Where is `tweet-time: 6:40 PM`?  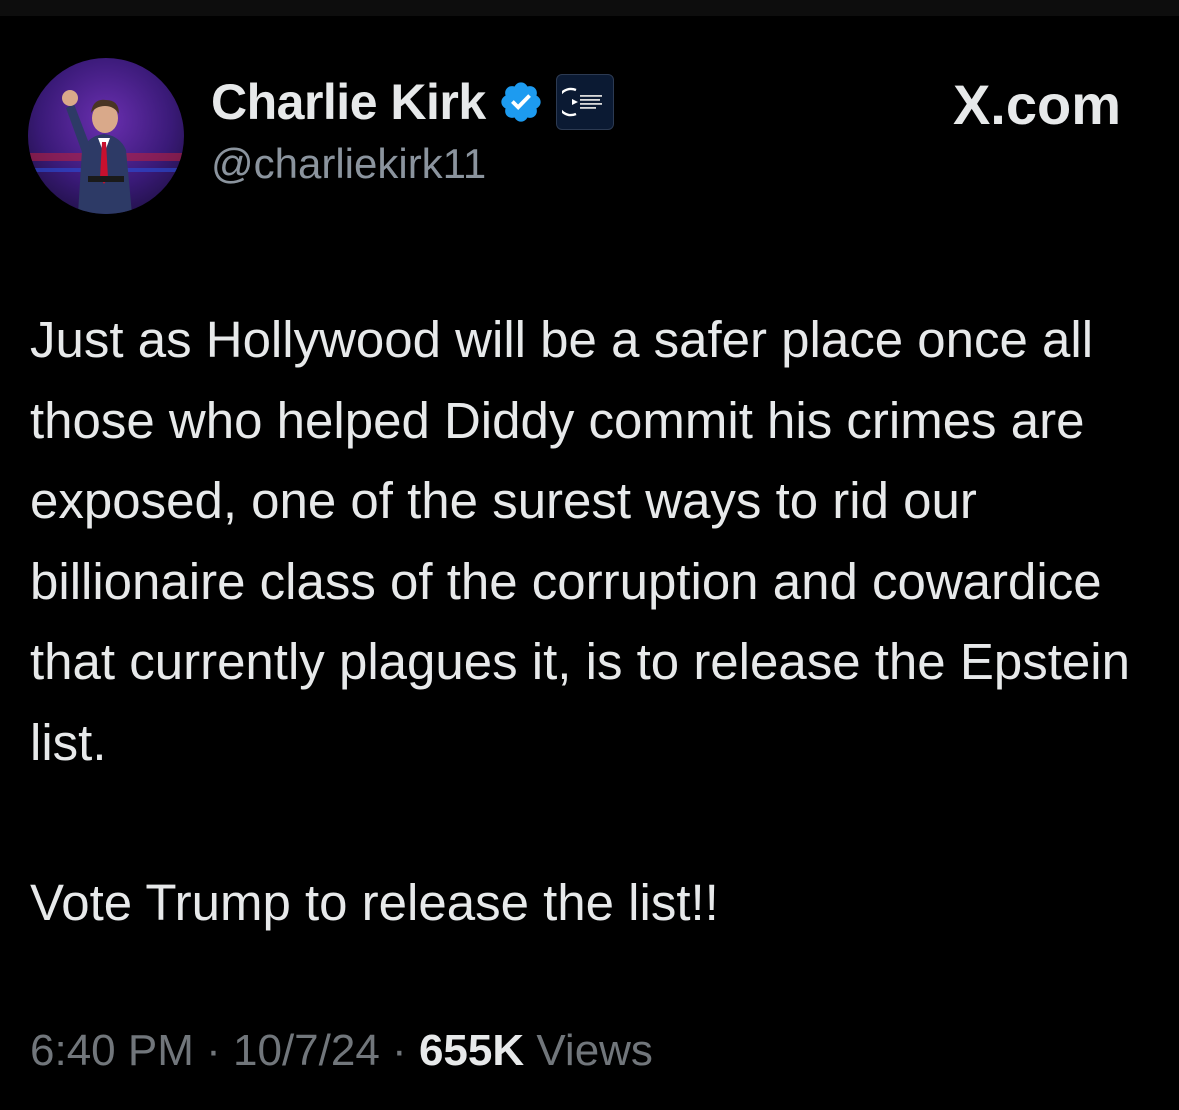 tweet-time: 6:40 PM is located at coordinates (112, 1050).